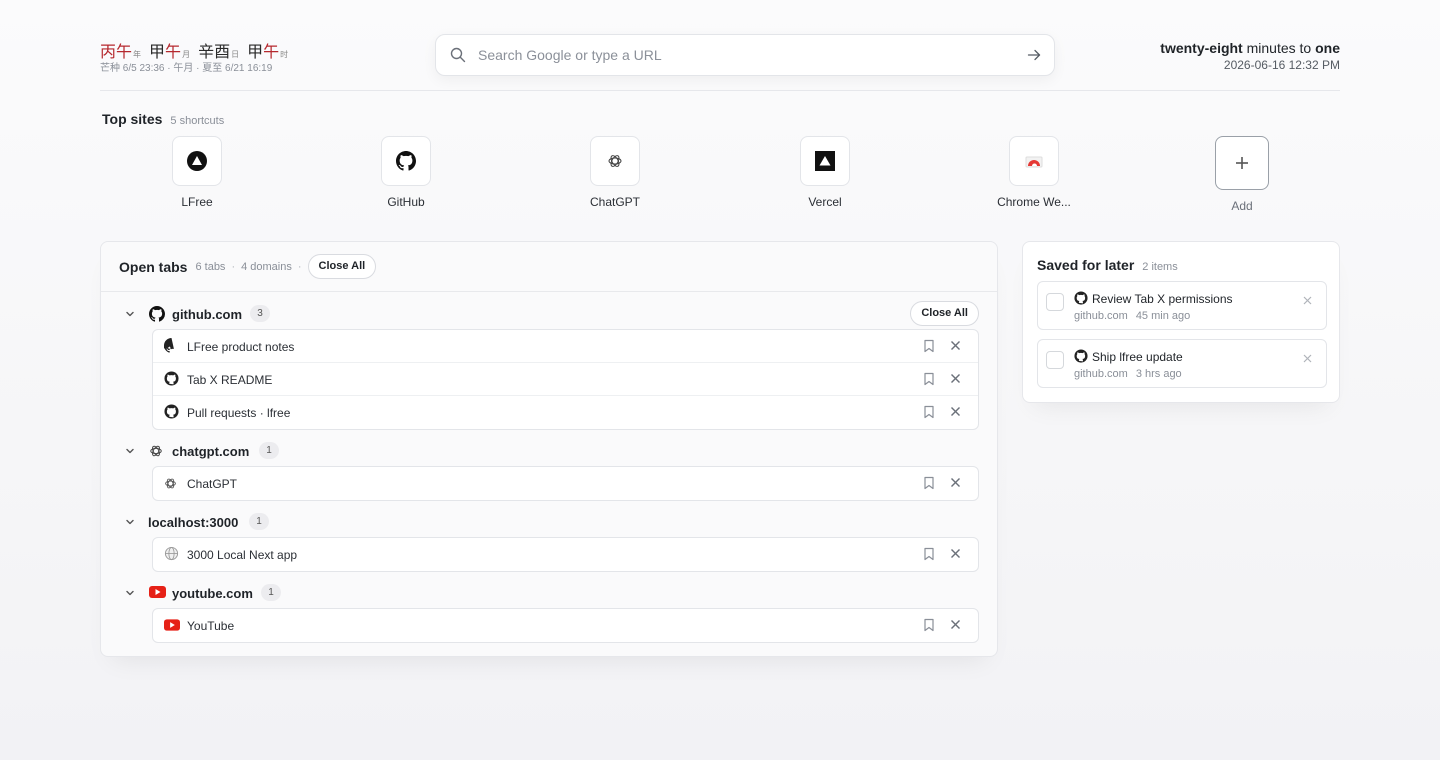 The width and height of the screenshot is (1440, 760). What do you see at coordinates (752, 55) in the screenshot?
I see `search-input: Search Google or type a URL` at bounding box center [752, 55].